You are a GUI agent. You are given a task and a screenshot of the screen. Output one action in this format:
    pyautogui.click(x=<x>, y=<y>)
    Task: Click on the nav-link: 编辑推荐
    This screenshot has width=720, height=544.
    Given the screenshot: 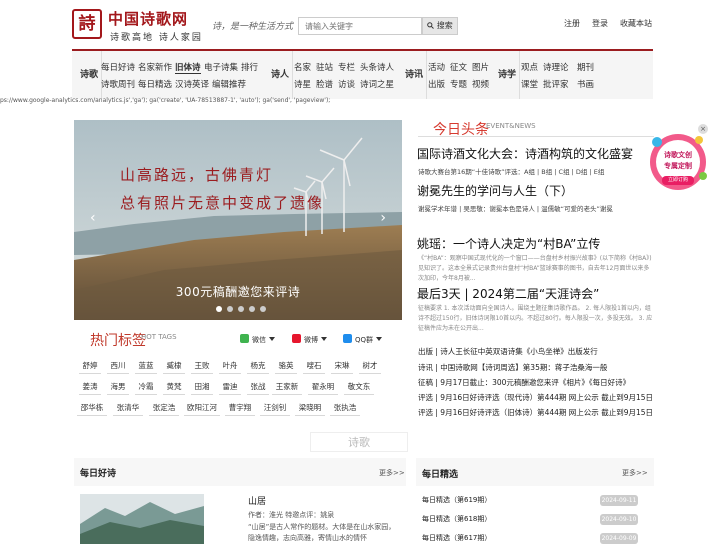 What is the action you would take?
    pyautogui.click(x=229, y=84)
    